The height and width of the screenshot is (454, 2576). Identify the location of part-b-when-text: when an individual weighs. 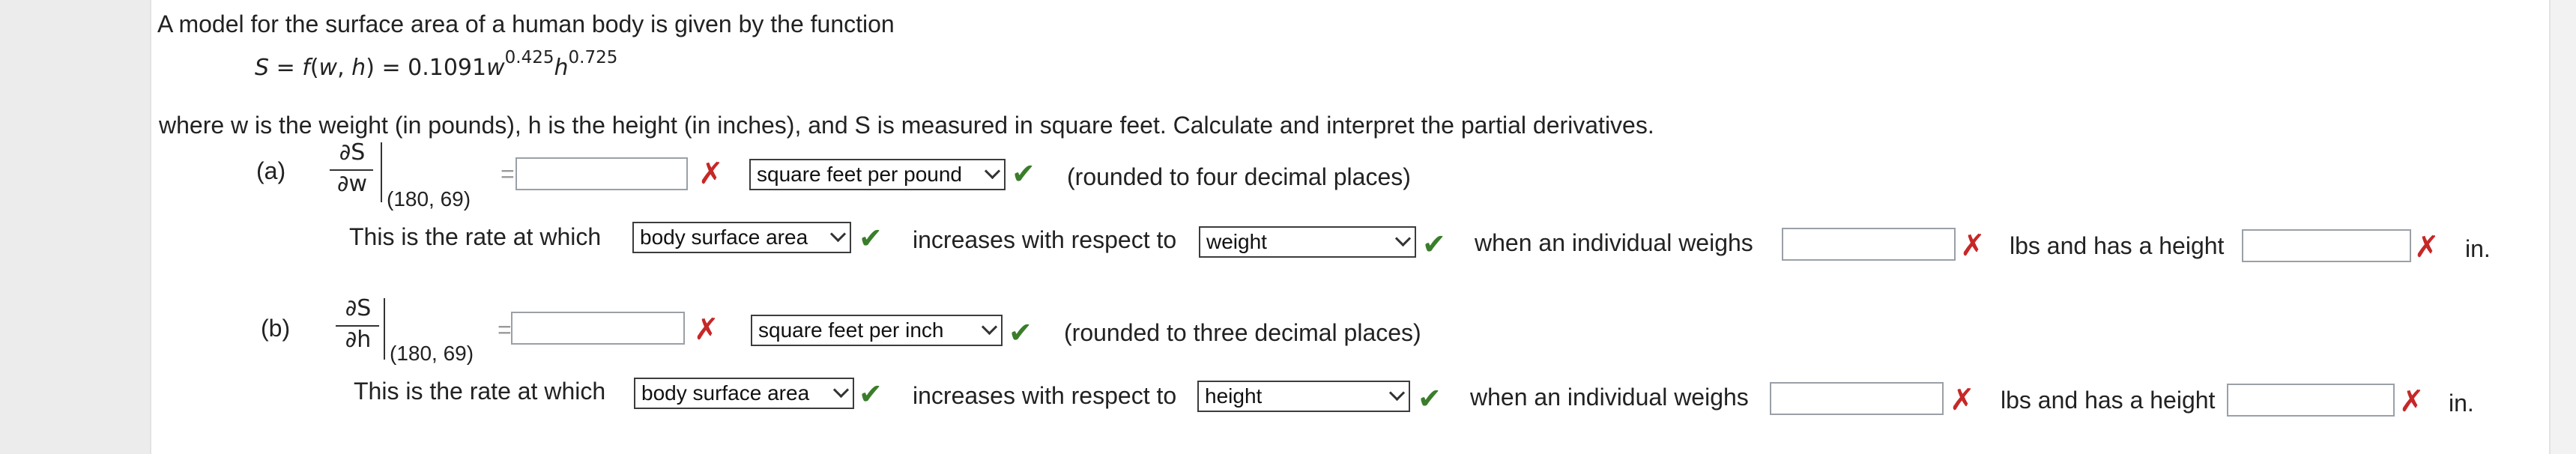
(1609, 397).